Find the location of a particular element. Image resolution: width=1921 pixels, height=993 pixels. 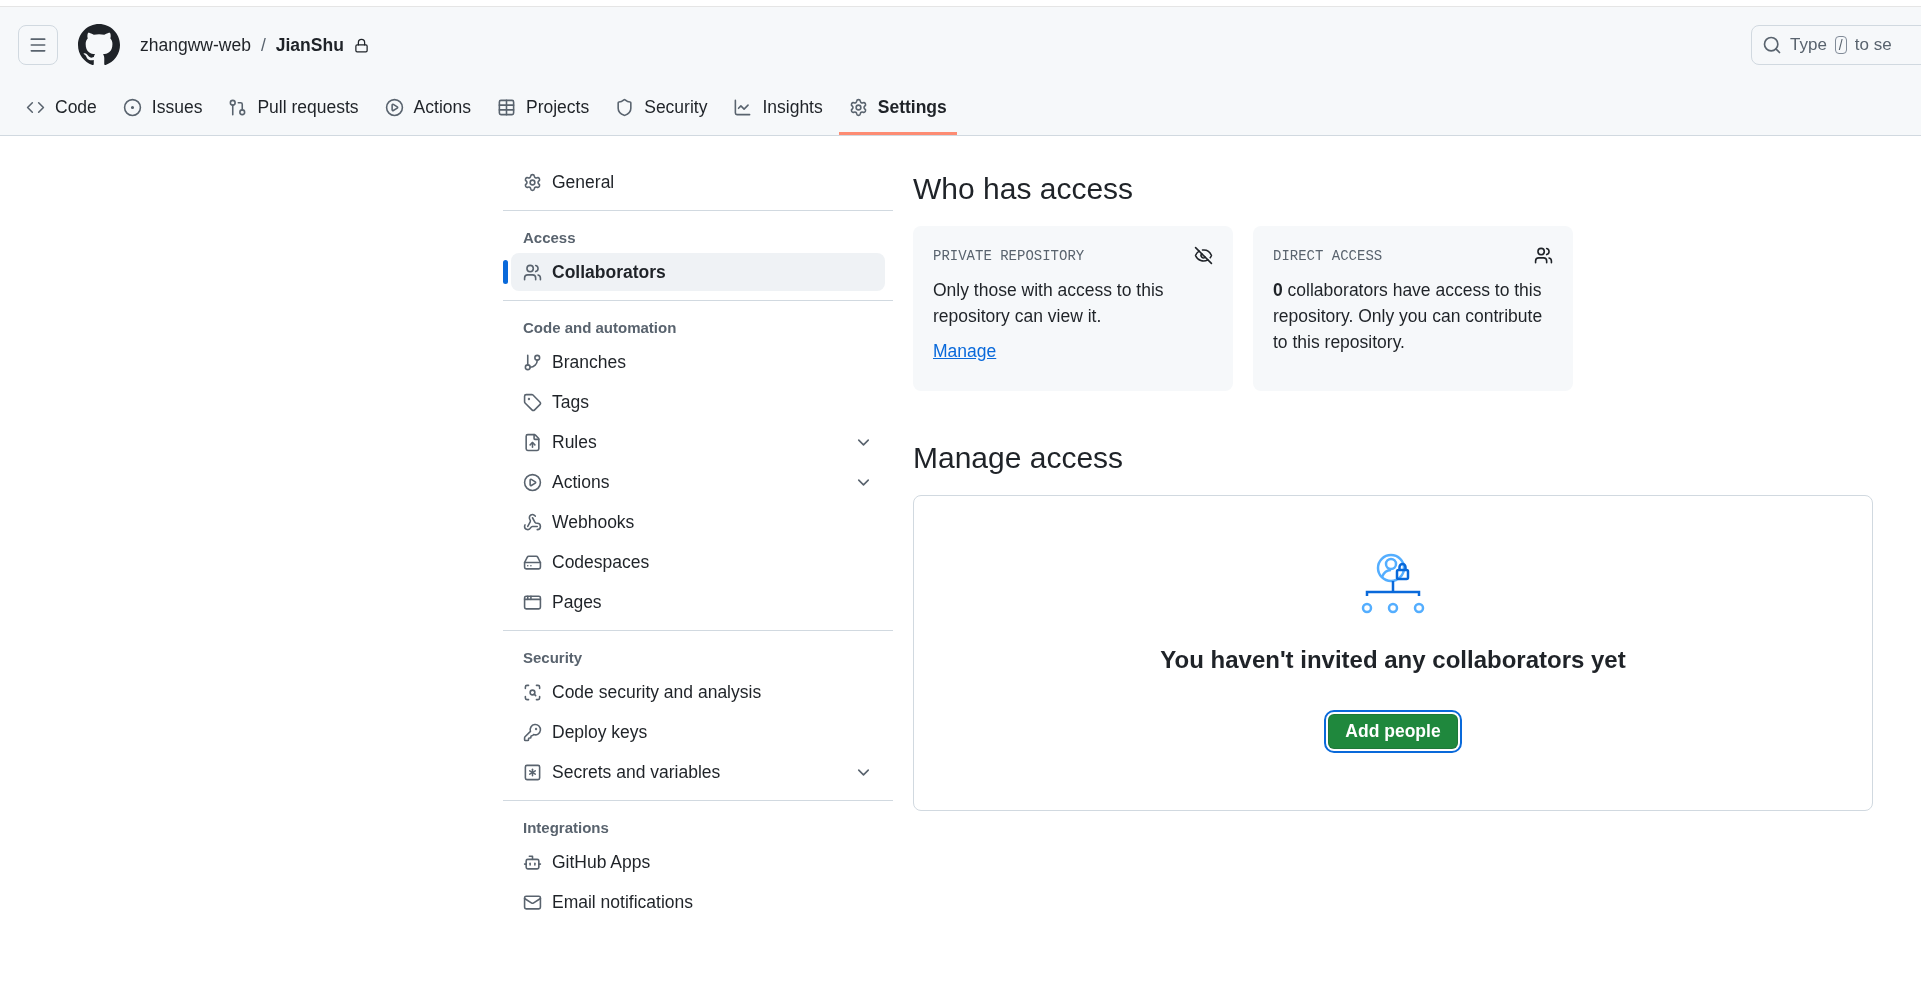

menu-button is located at coordinates (38, 45).